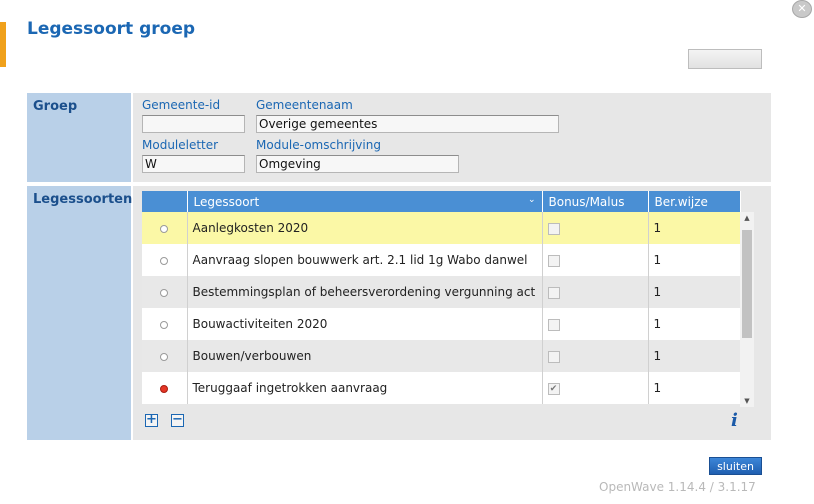  I want to click on legessoort-cell: Teruggaaf ingetrokken aanvraag, so click(365, 388).